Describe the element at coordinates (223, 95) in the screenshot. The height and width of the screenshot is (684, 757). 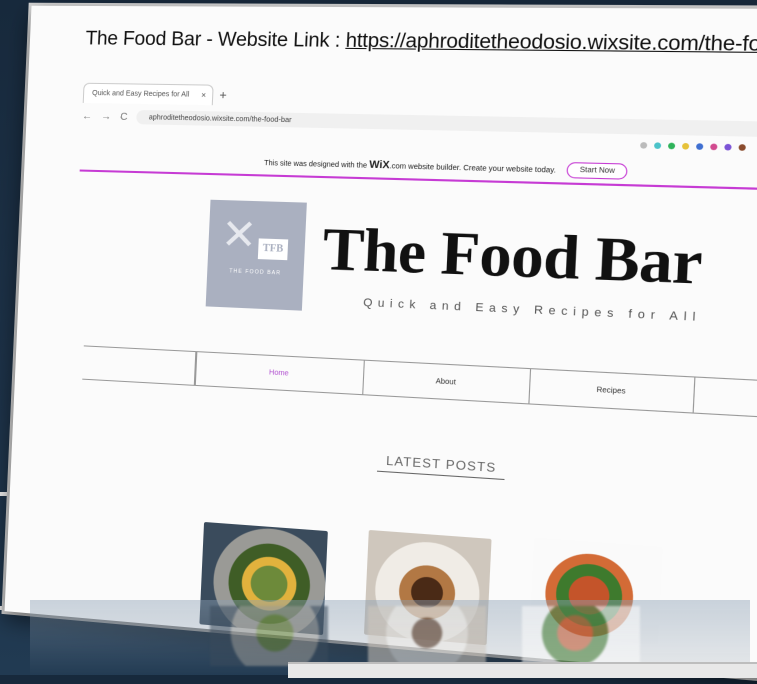
I see `new-tab-icon: +` at that location.